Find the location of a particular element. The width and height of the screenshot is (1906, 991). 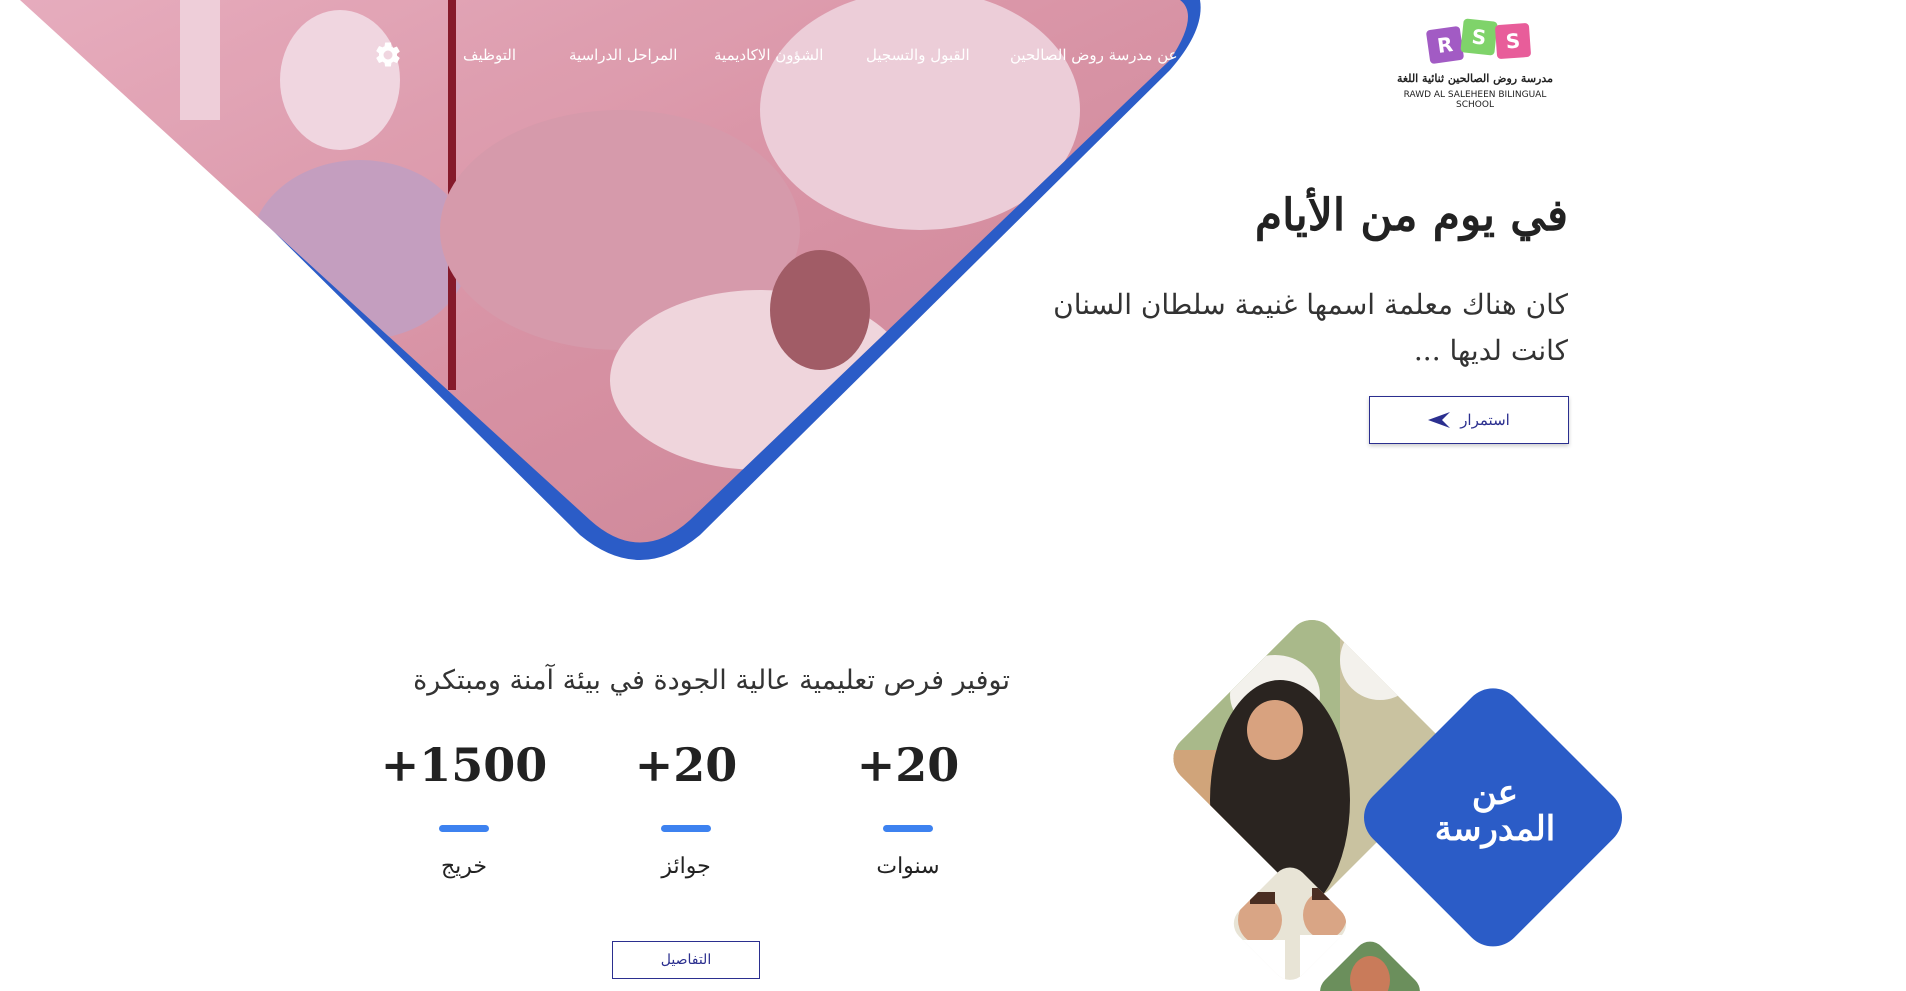

logo-tile-s1: S is located at coordinates (1479, 37).